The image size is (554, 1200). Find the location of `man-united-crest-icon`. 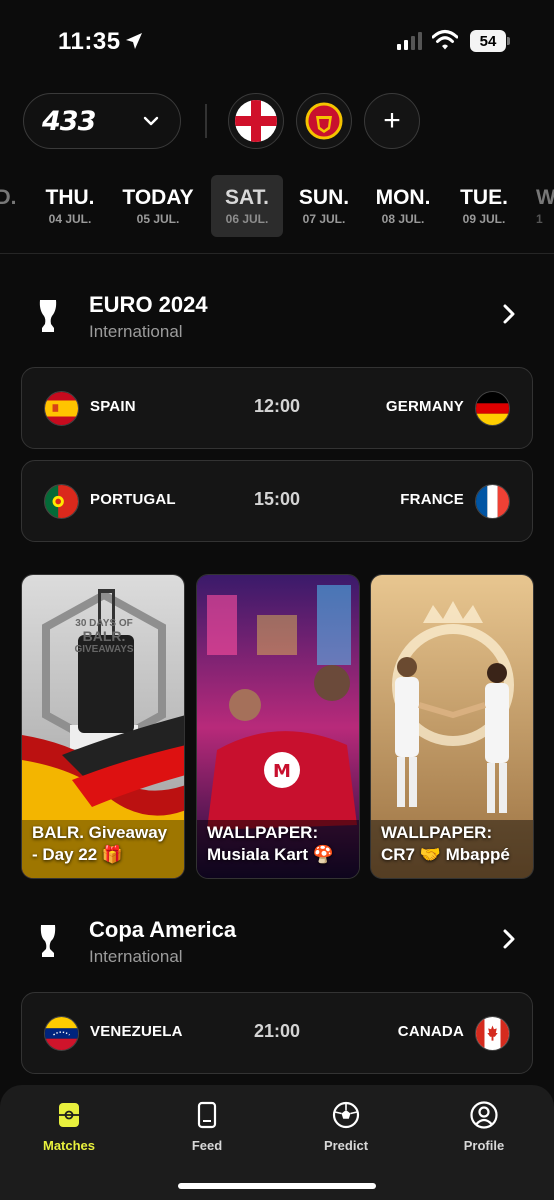

man-united-crest-icon is located at coordinates (324, 121).